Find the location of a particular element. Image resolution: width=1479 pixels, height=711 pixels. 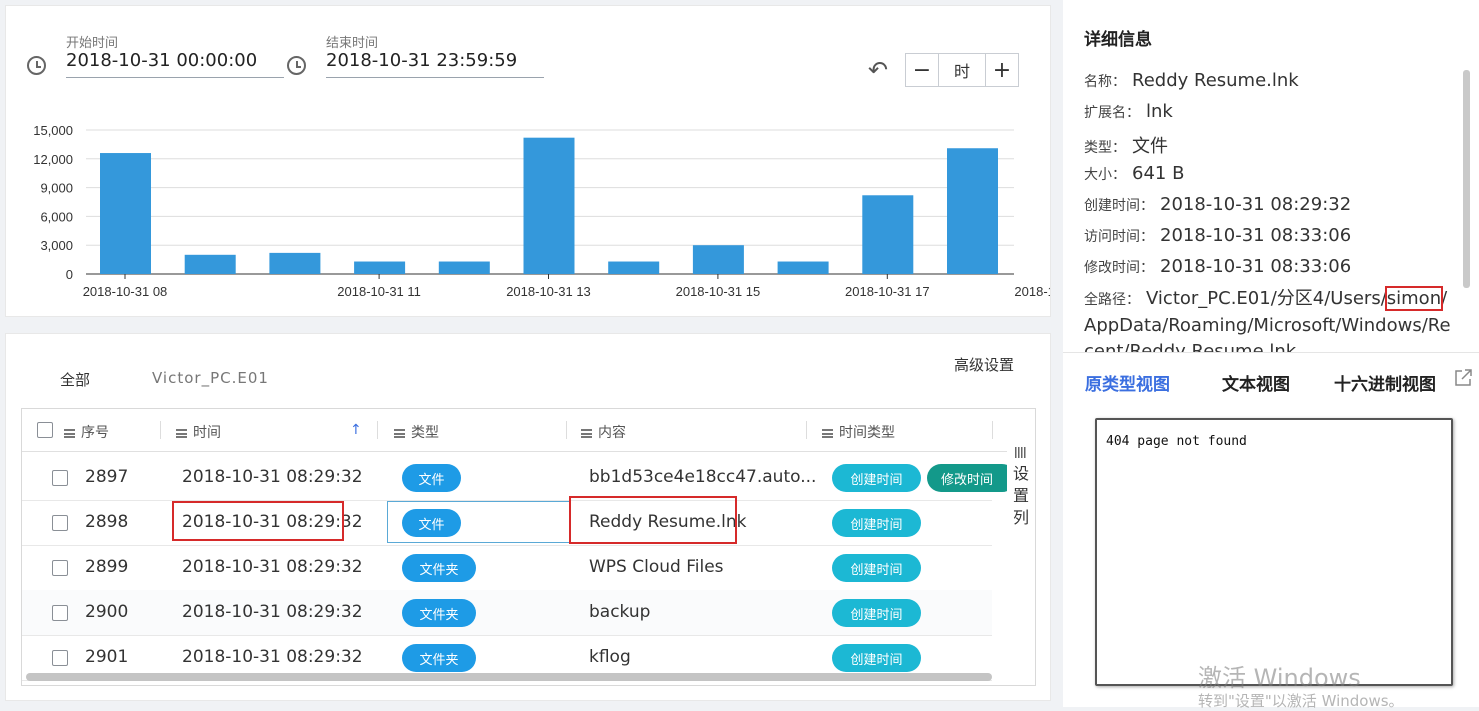

details-title: 详细信息 is located at coordinates (1118, 40).